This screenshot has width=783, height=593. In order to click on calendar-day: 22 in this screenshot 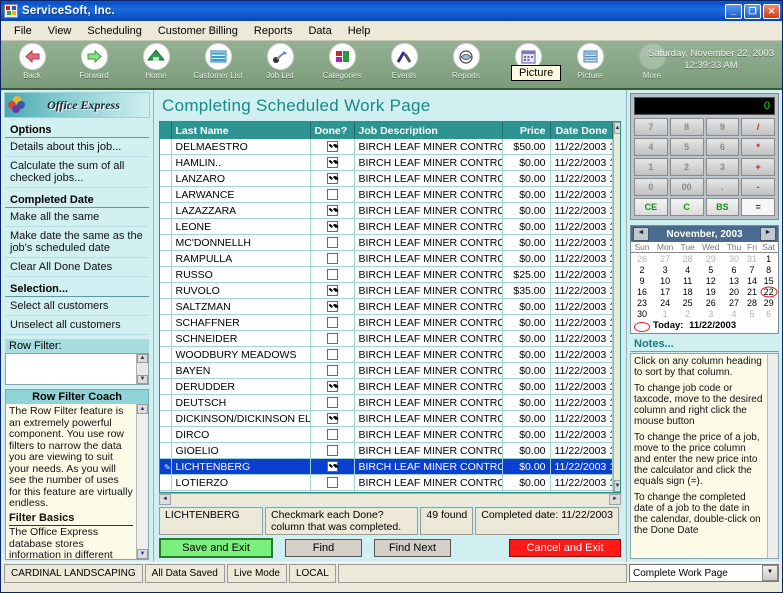, I will do `click(768, 291)`.